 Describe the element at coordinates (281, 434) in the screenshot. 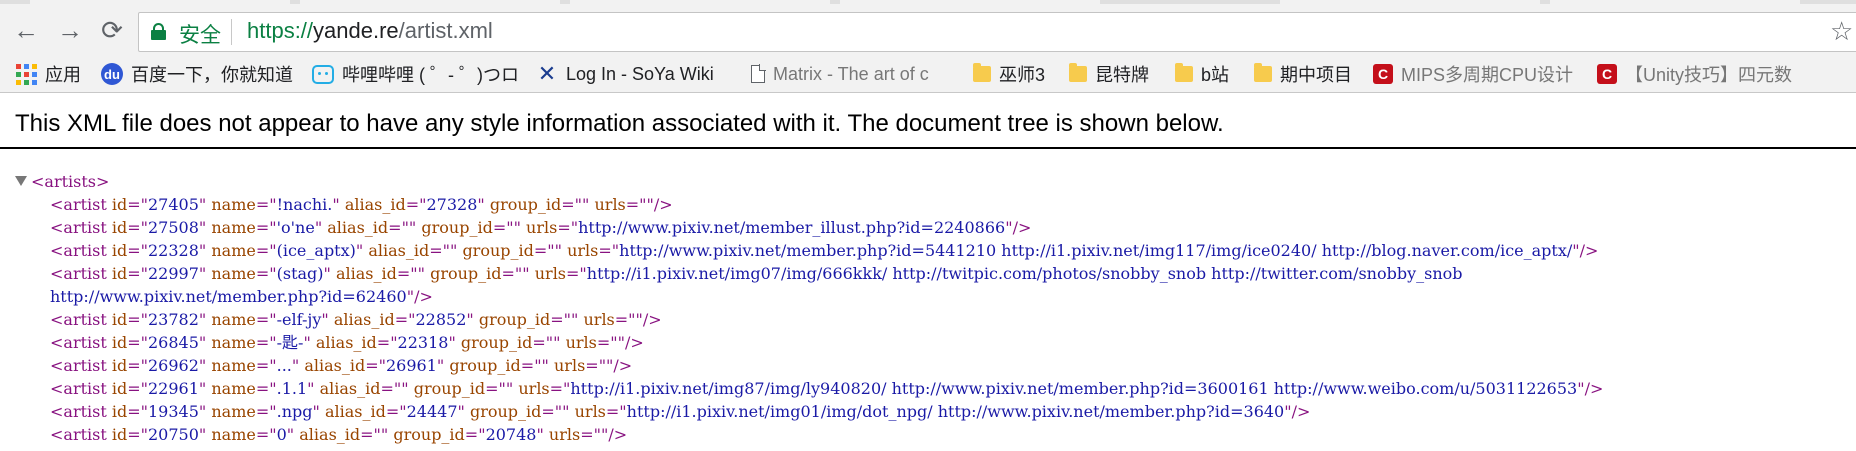

I see `xml-attr-value-name: 0` at that location.